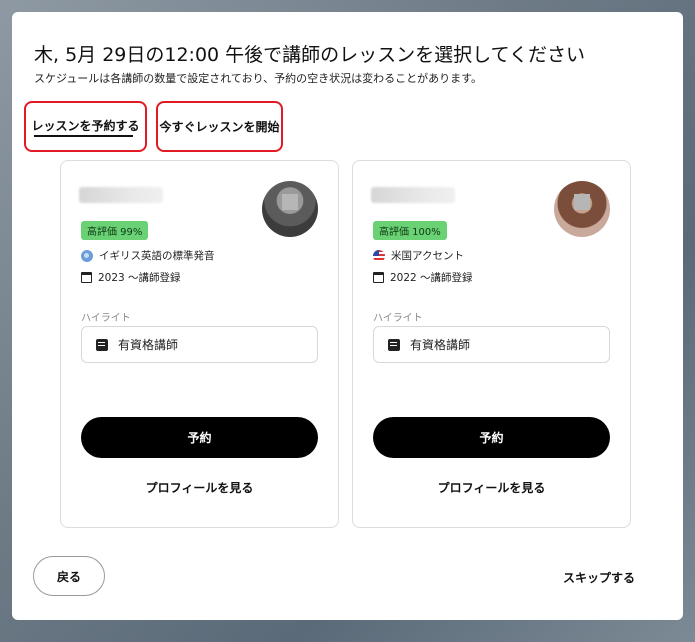  What do you see at coordinates (599, 577) in the screenshot?
I see `skip-link: スキップする` at bounding box center [599, 577].